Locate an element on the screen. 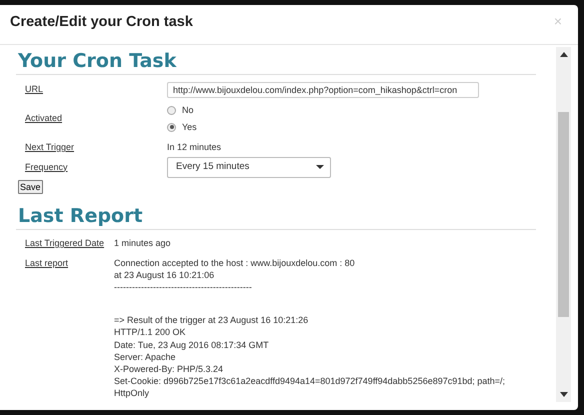  scroll-up-icon is located at coordinates (564, 54).